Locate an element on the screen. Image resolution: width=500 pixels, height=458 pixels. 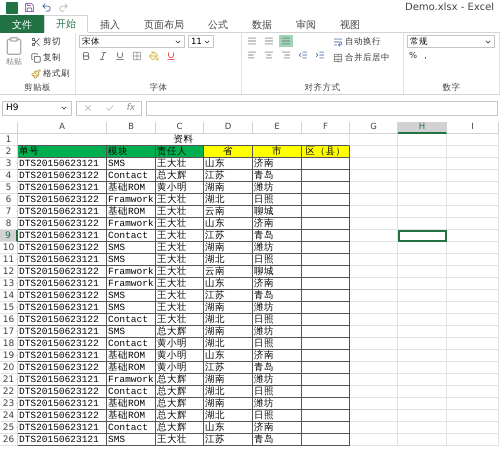
table-cell: 湖南 is located at coordinates (228, 404).